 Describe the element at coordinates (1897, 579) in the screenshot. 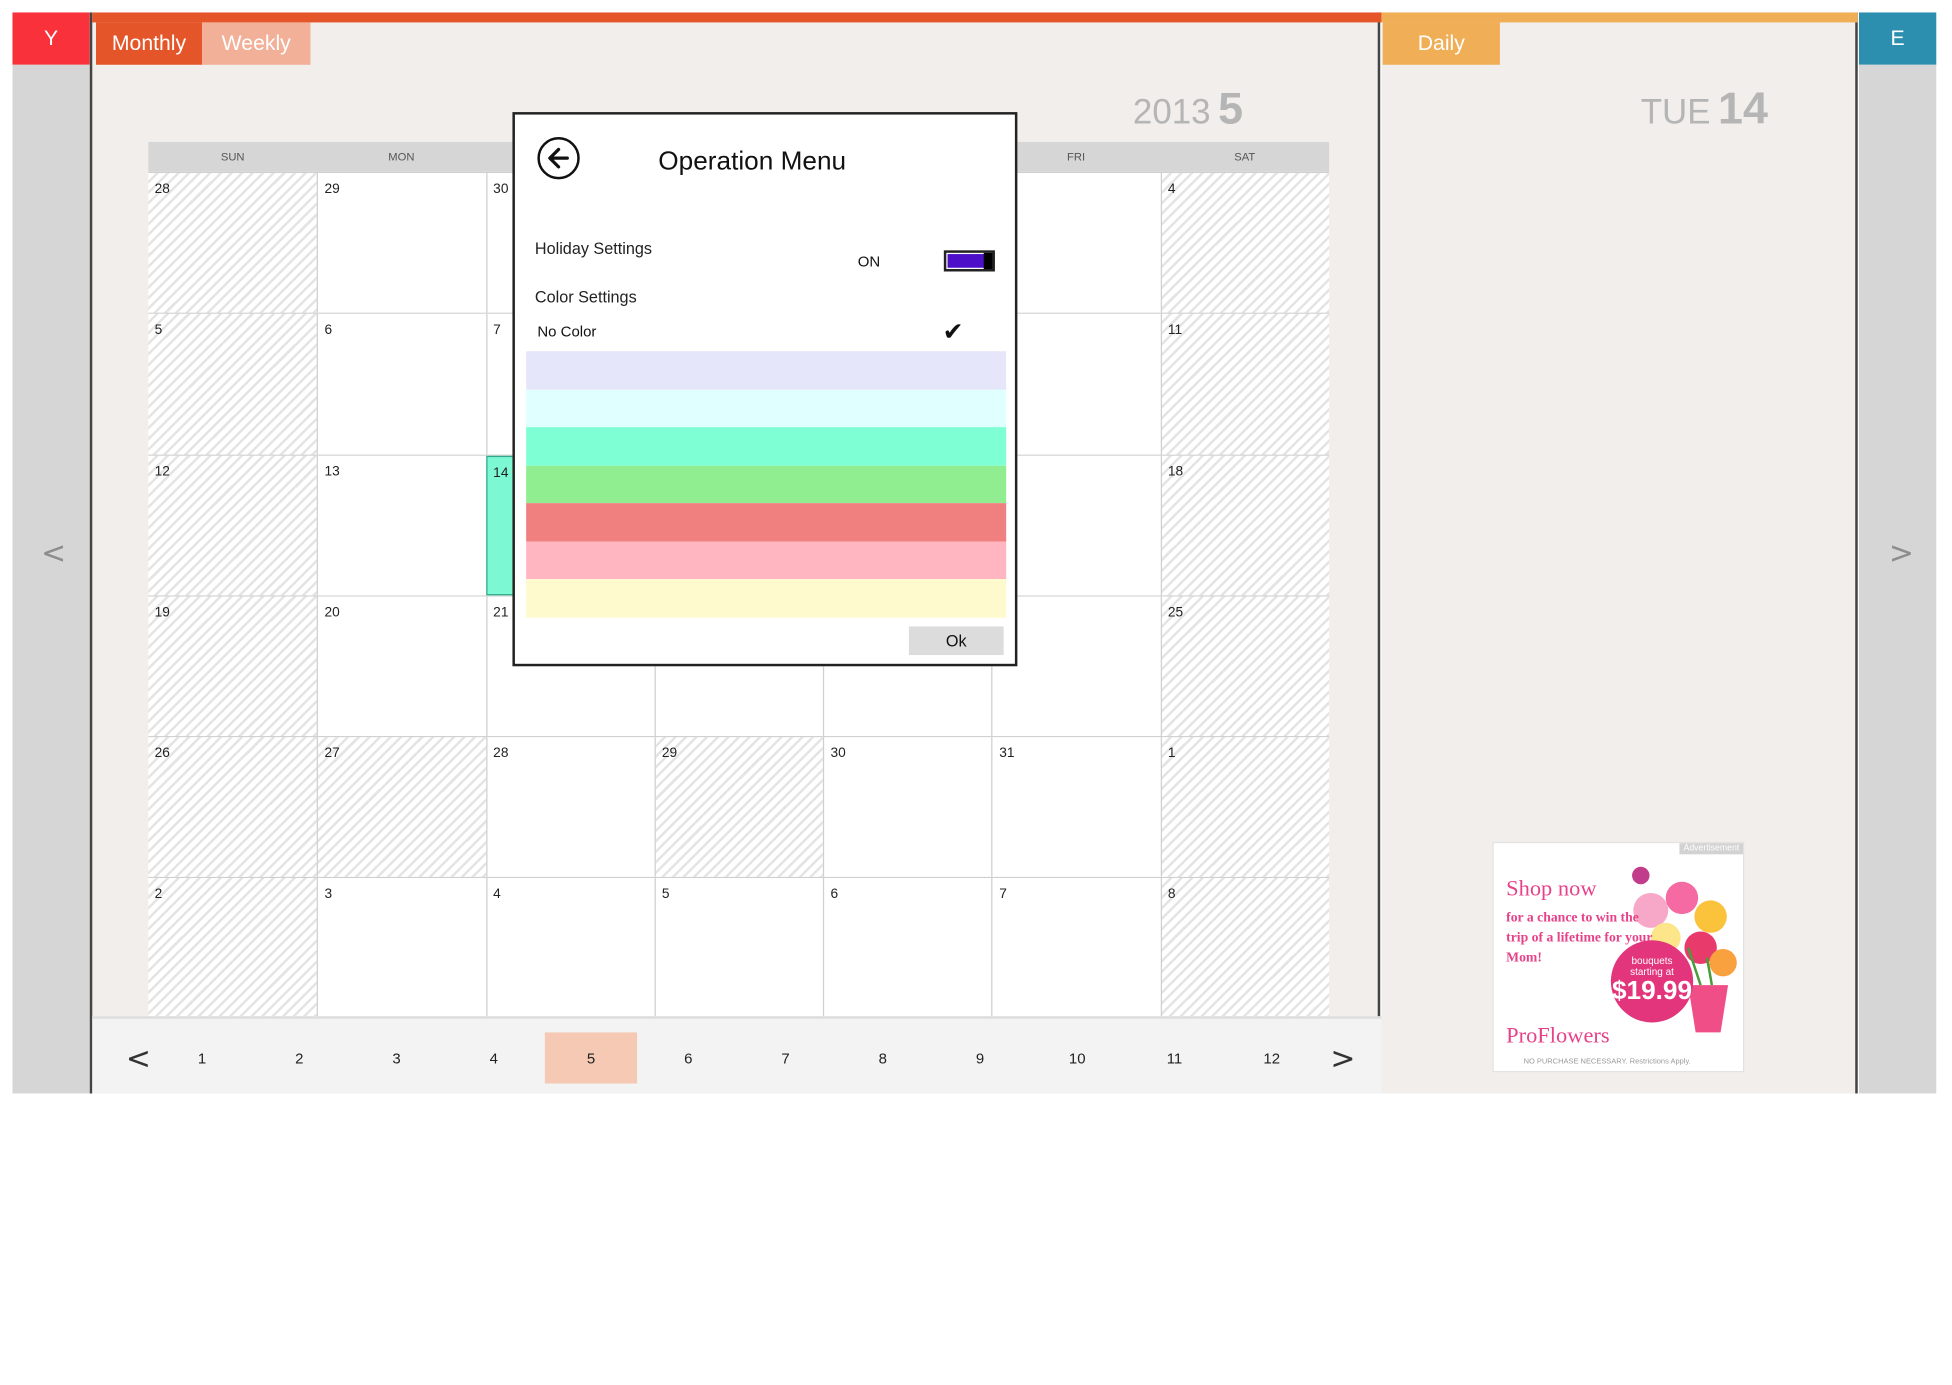

I see `right-rail: >` at that location.